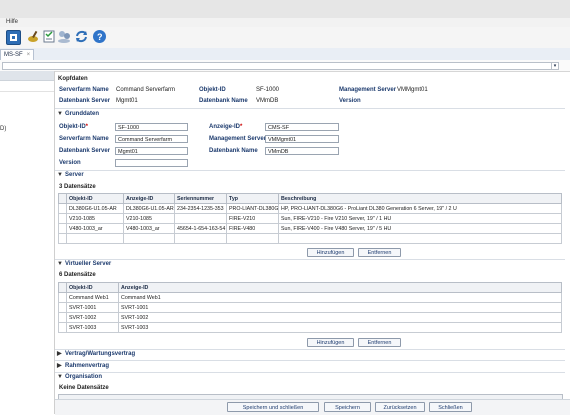  What do you see at coordinates (420, 198) in the screenshot?
I see `column-header: Beschreibung` at bounding box center [420, 198].